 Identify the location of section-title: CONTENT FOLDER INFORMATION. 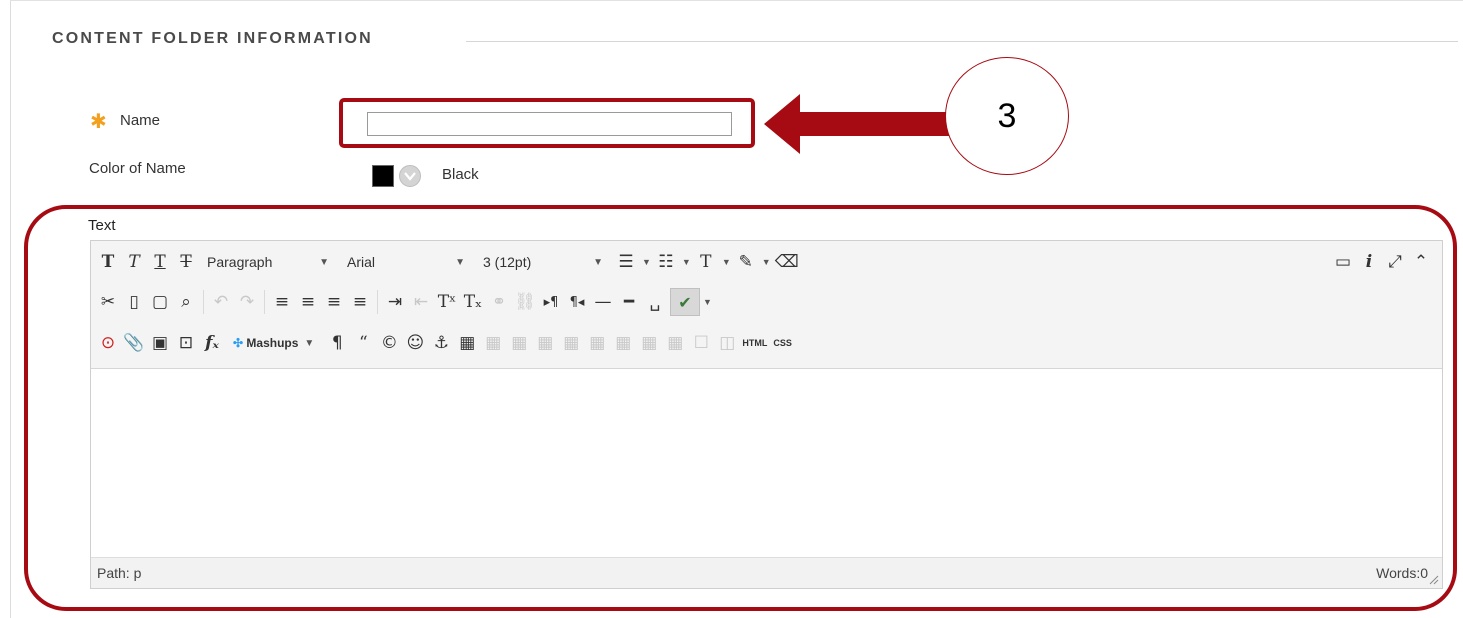
(212, 38).